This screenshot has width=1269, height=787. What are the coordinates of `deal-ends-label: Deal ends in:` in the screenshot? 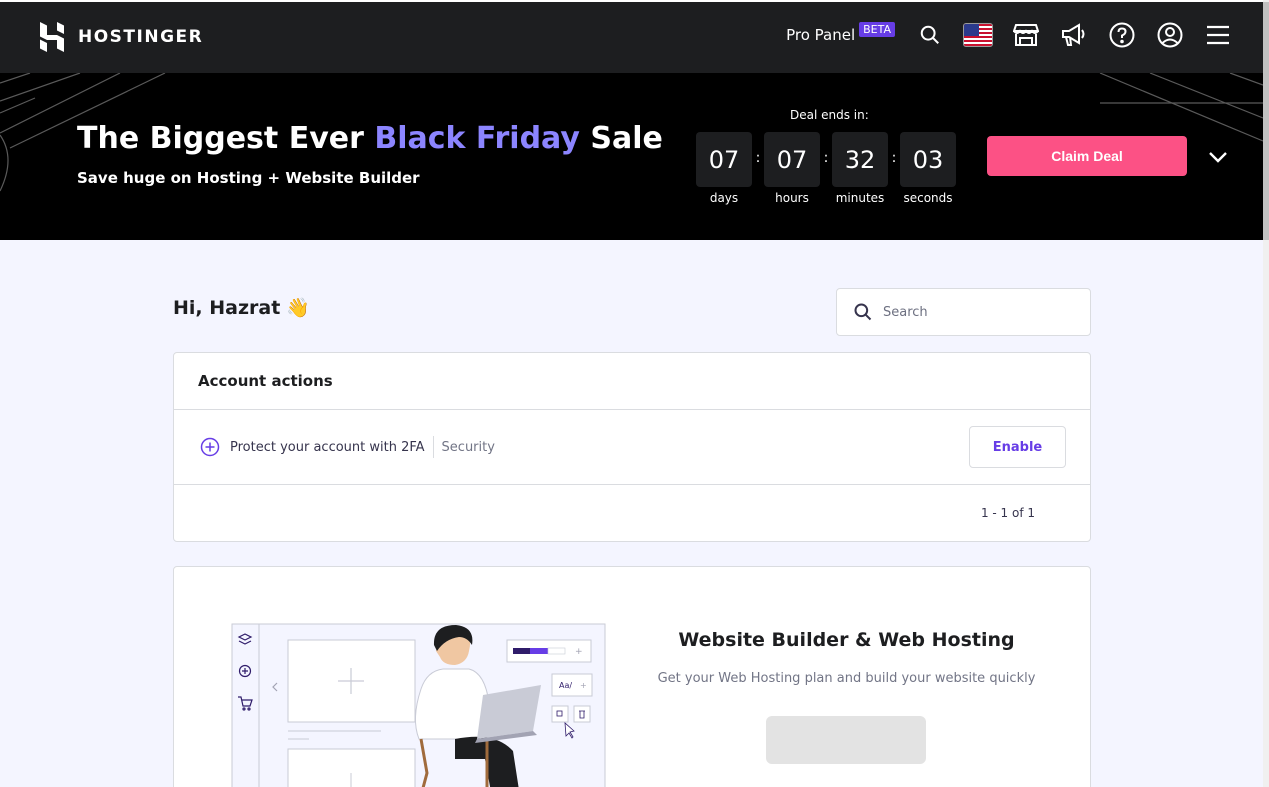 It's located at (829, 115).